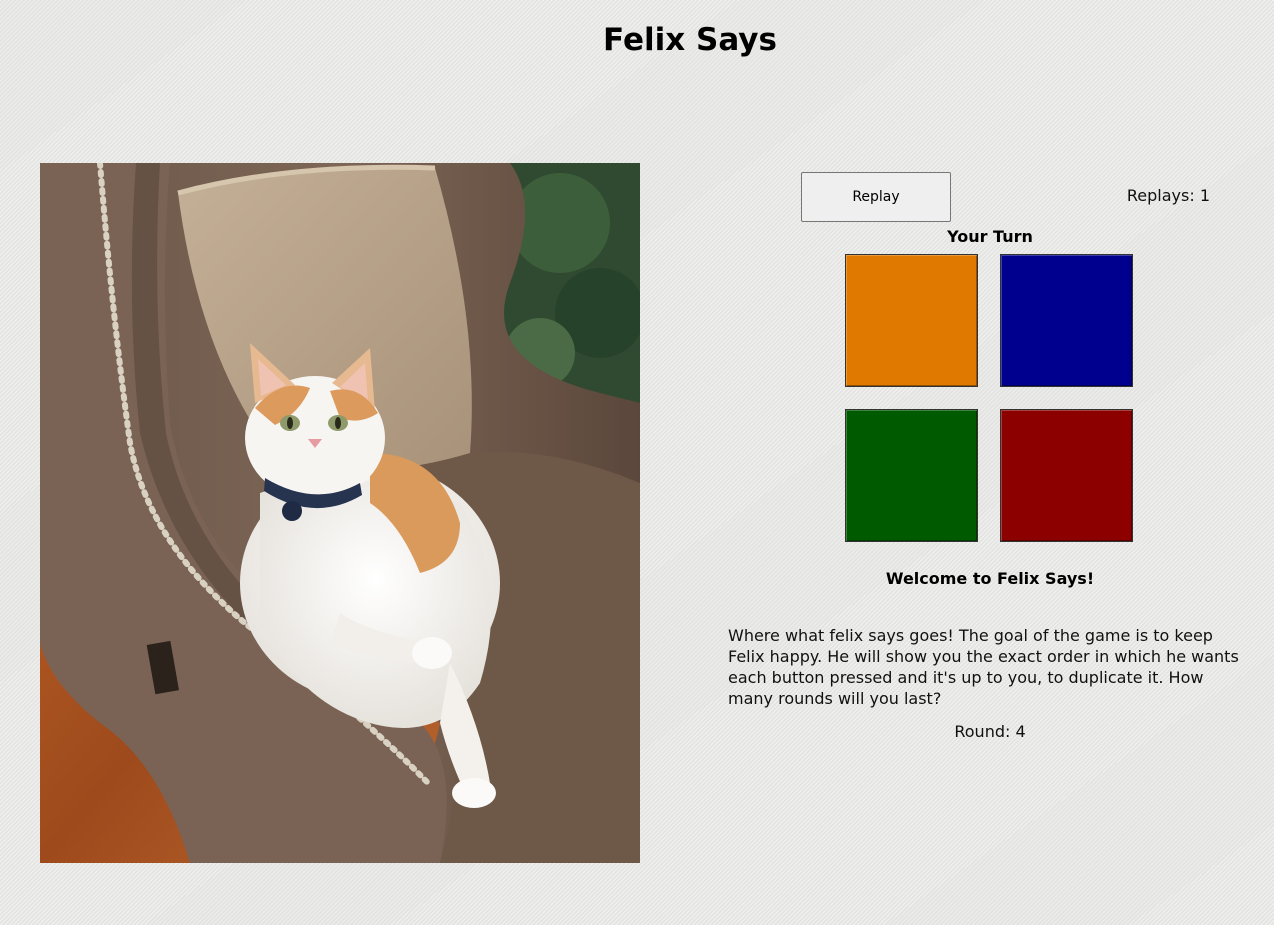  What do you see at coordinates (1066, 320) in the screenshot?
I see `blue-pad-button` at bounding box center [1066, 320].